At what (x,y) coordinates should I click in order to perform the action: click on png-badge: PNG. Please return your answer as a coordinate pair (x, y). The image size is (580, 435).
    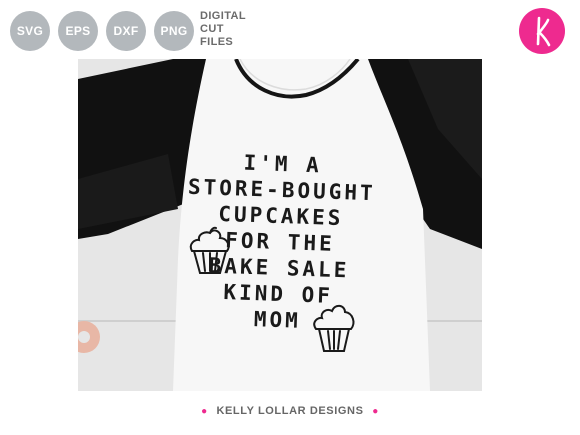
    Looking at the image, I should click on (174, 31).